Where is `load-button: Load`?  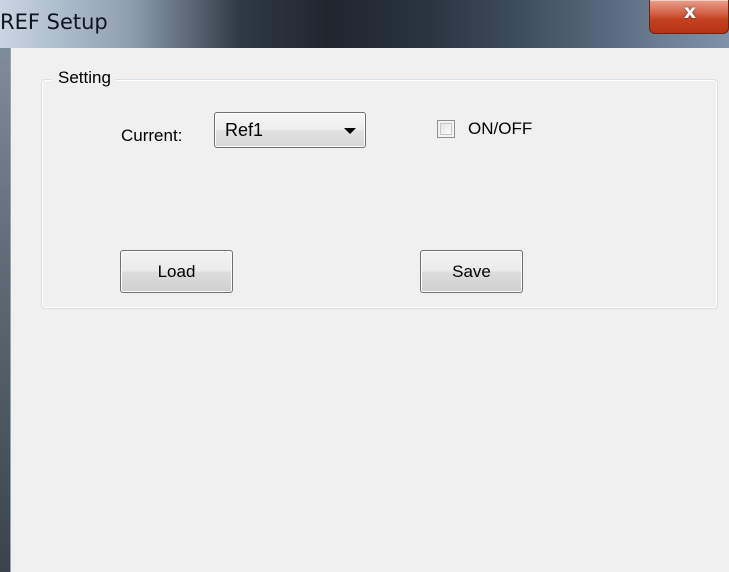 load-button: Load is located at coordinates (176, 271).